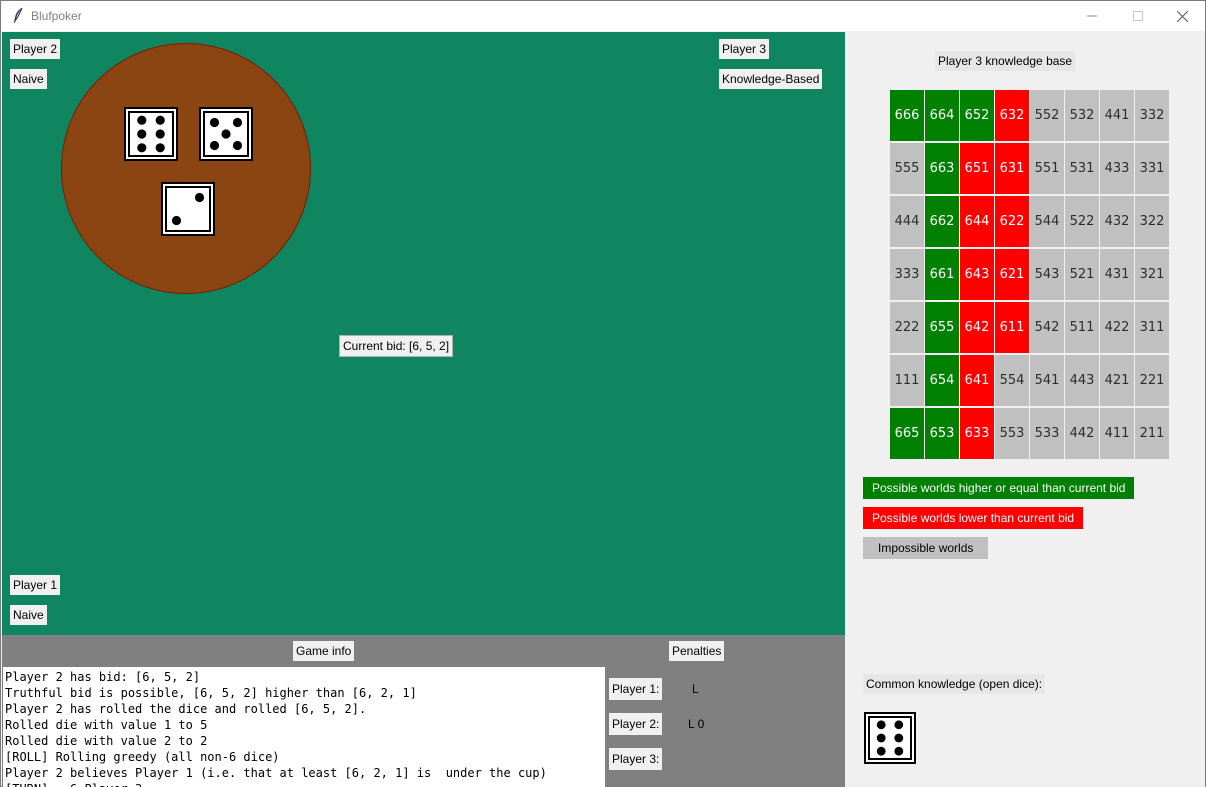  Describe the element at coordinates (396, 346) in the screenshot. I see `current-bid: Current bid: [6, 5, 2]` at that location.